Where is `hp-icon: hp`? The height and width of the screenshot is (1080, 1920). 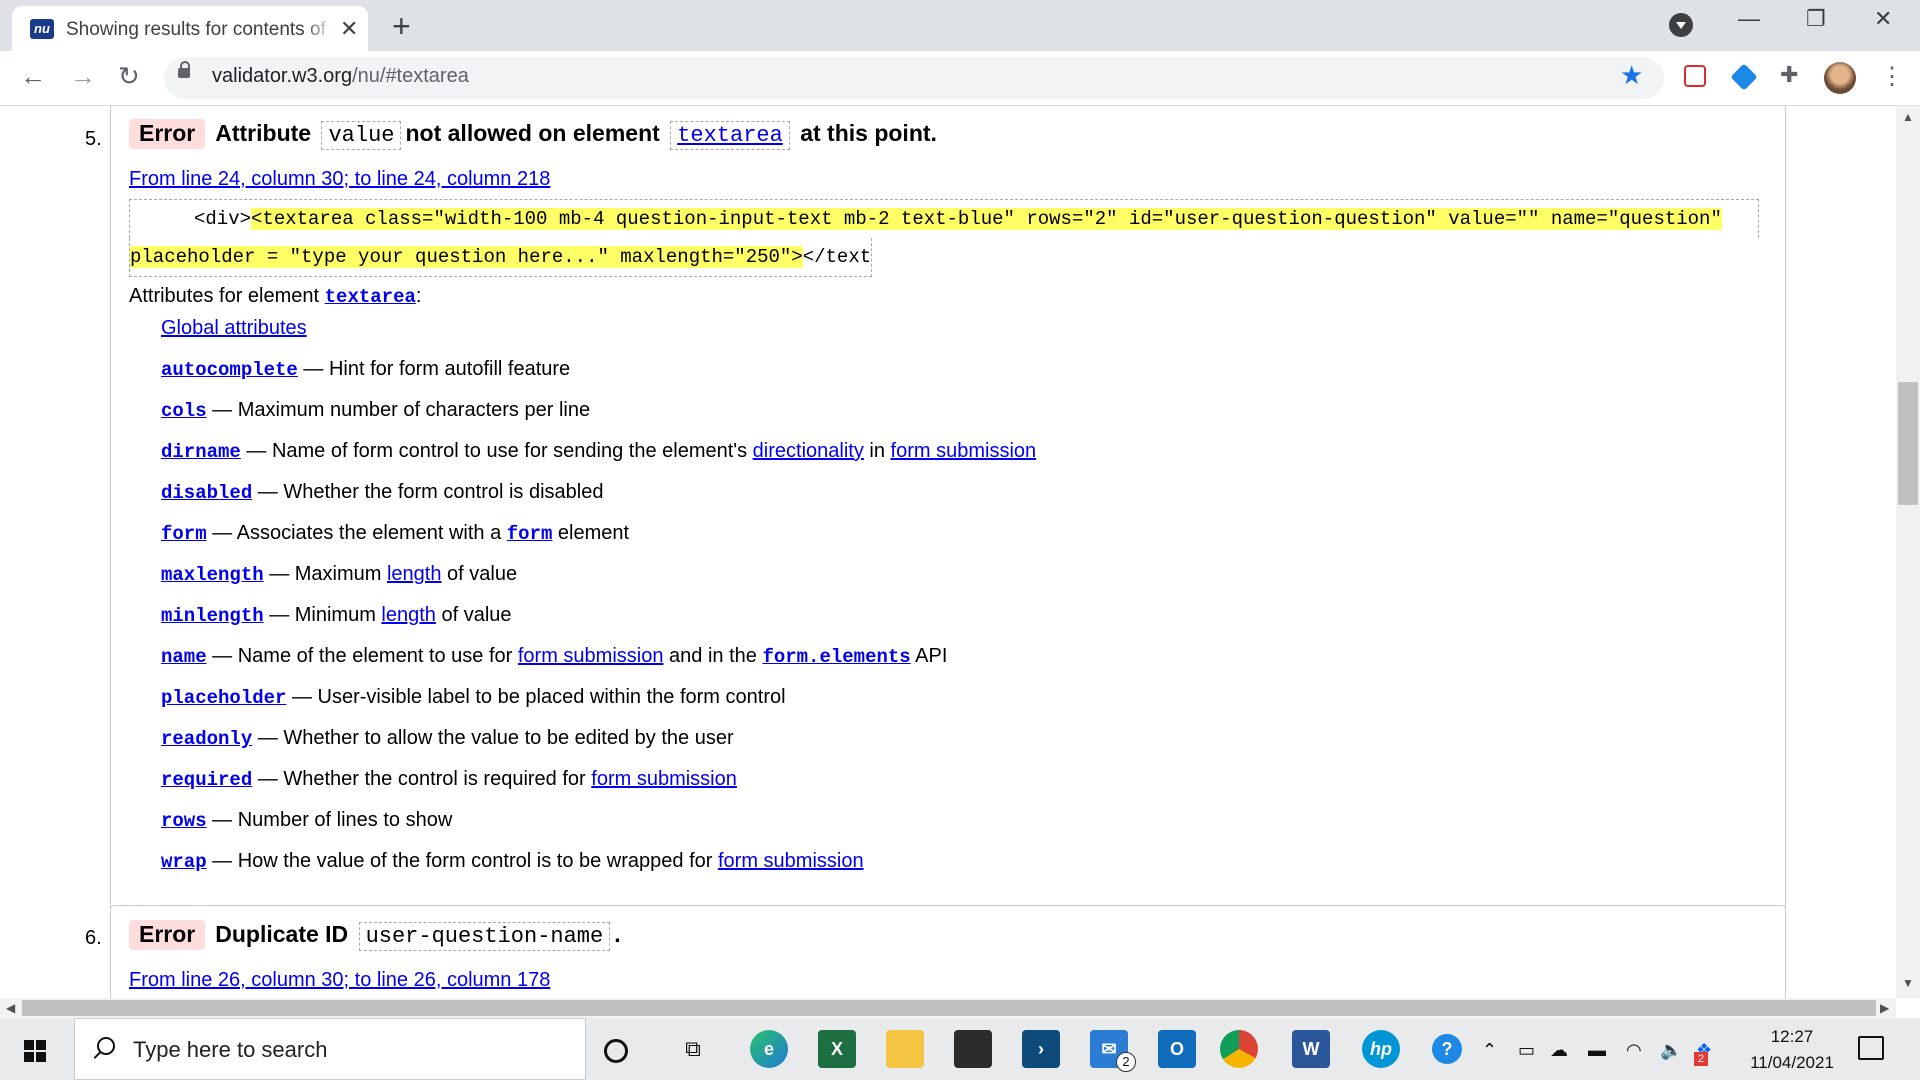
hp-icon: hp is located at coordinates (1381, 1049).